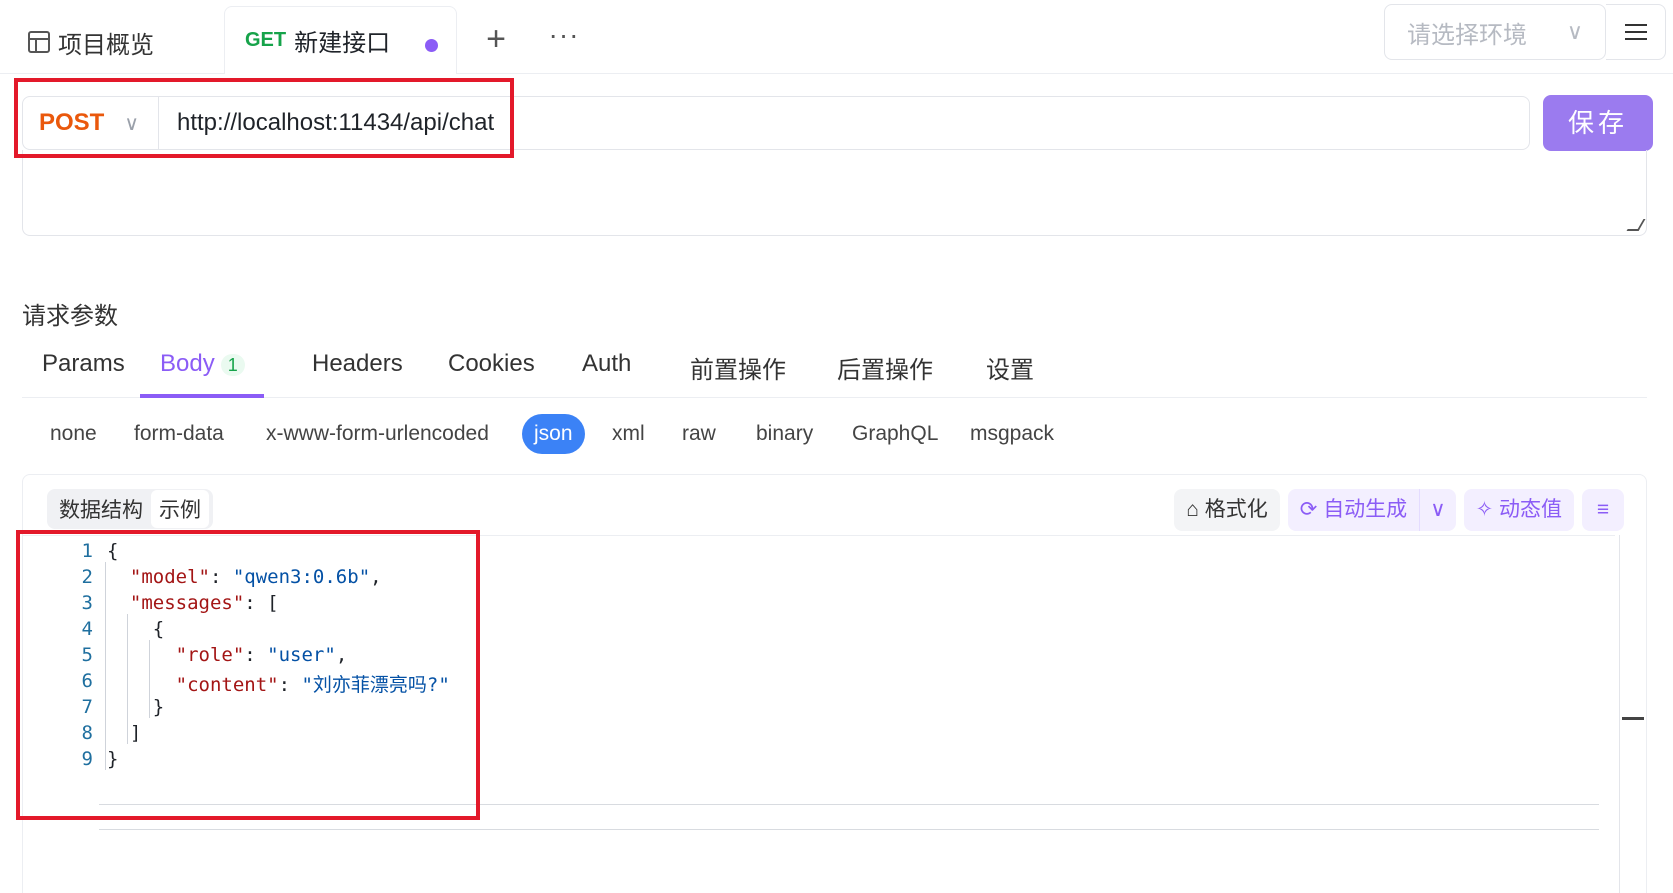 The width and height of the screenshot is (1673, 893). Describe the element at coordinates (179, 434) in the screenshot. I see `body-type-form-data: form-data` at that location.